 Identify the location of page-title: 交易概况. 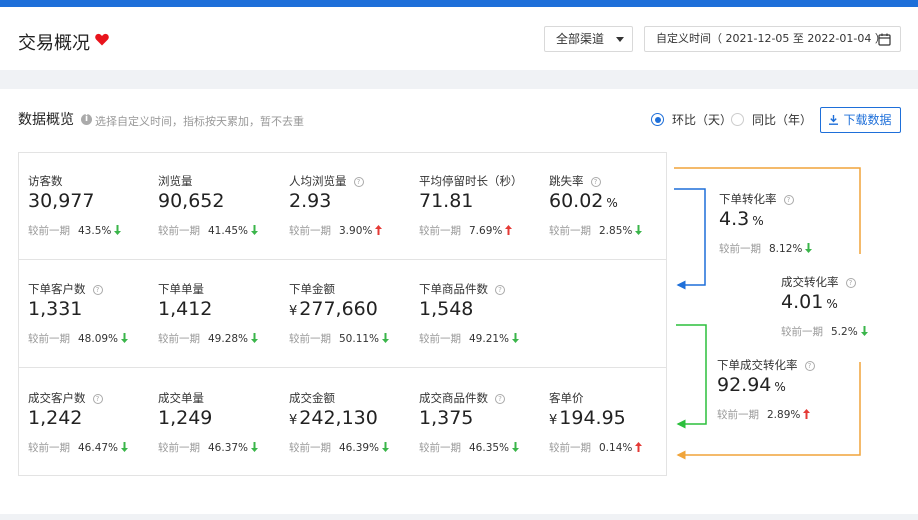
(54, 43).